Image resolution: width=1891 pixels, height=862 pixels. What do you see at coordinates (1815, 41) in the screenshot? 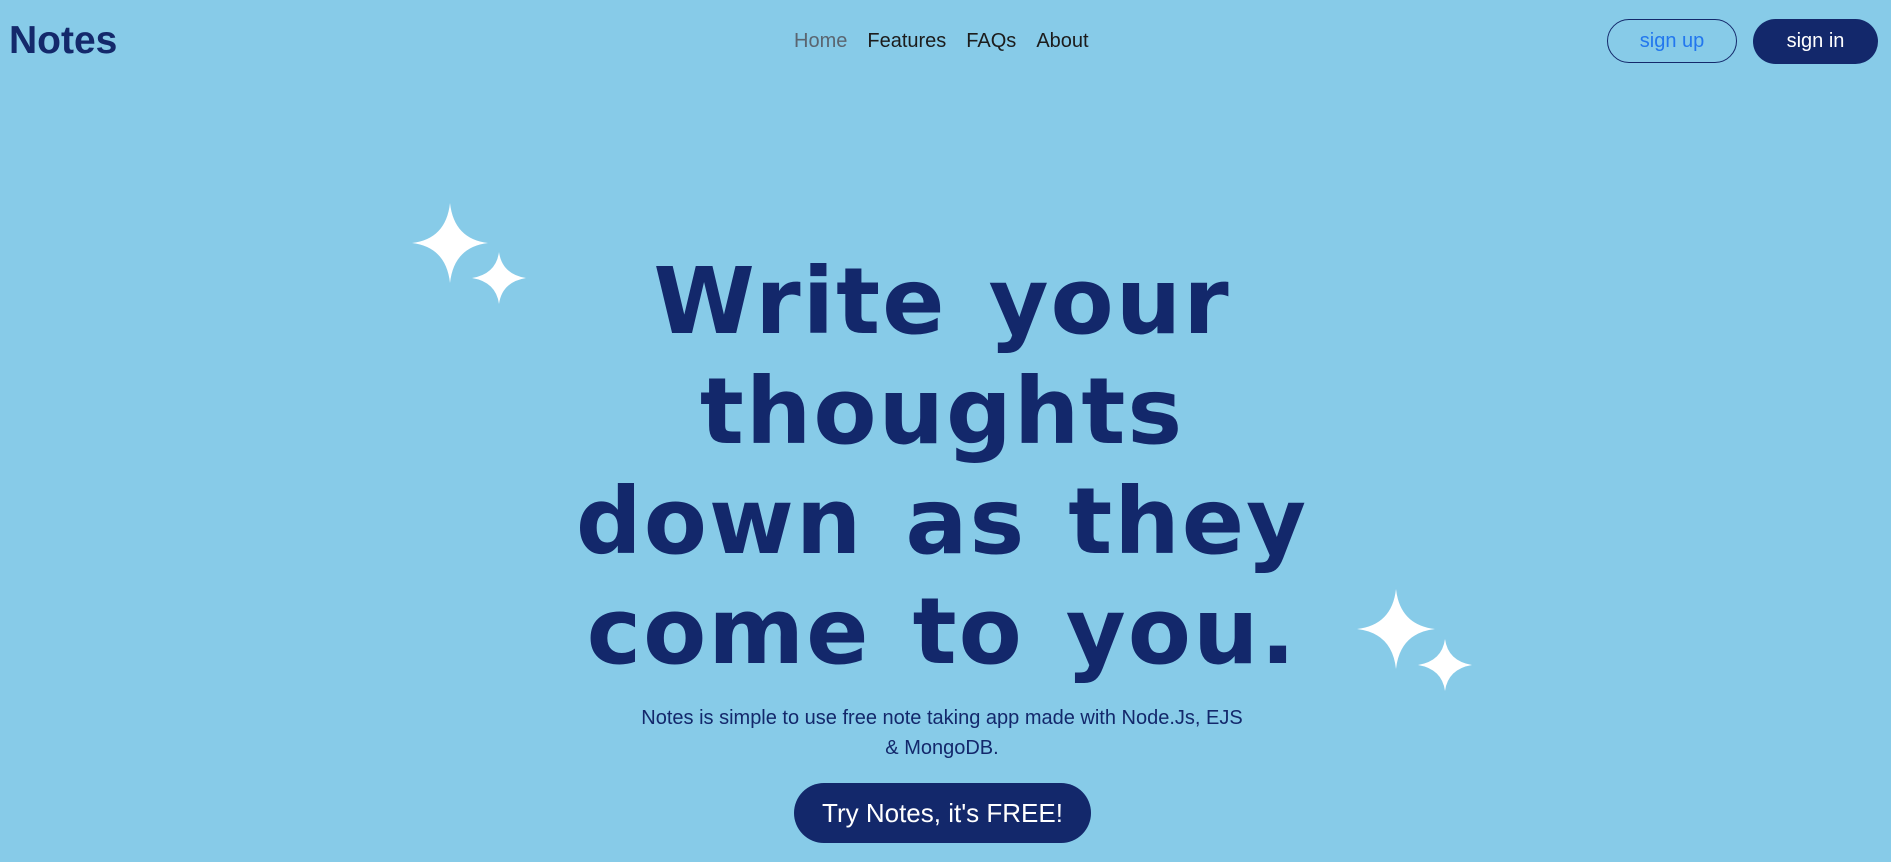
I see `sign-in-button: sign in` at bounding box center [1815, 41].